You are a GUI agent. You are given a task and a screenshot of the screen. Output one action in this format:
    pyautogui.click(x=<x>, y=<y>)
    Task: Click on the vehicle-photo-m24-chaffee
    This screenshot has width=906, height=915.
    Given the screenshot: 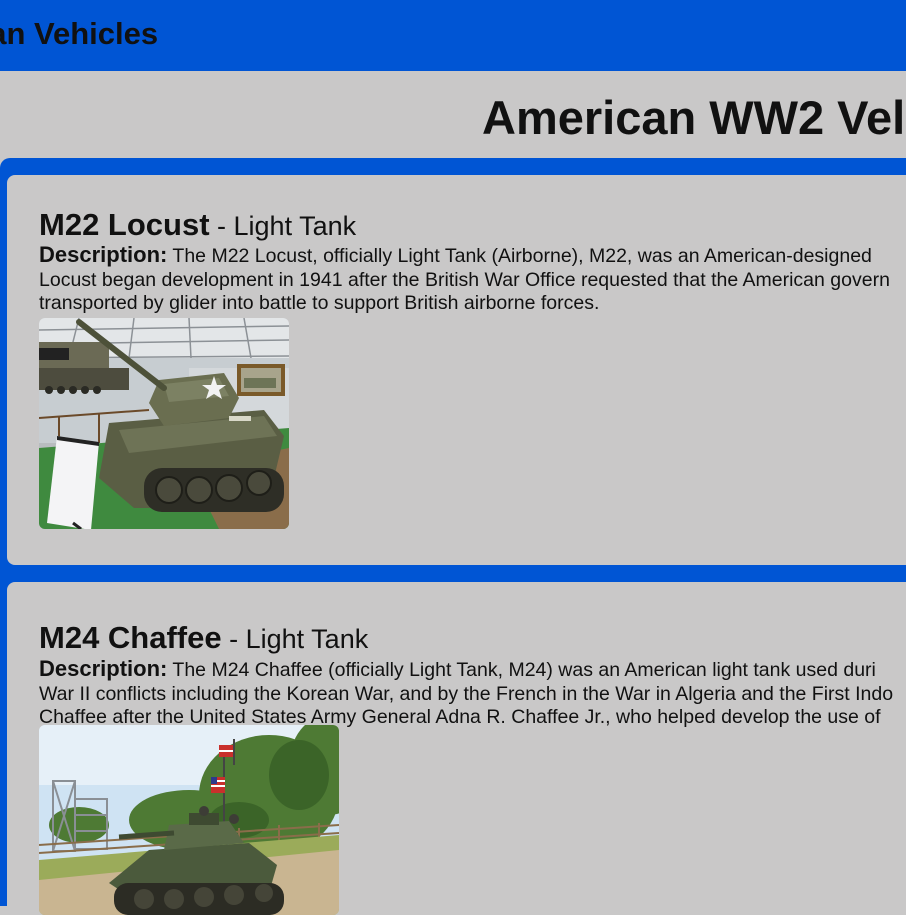 What is the action you would take?
    pyautogui.click(x=189, y=820)
    